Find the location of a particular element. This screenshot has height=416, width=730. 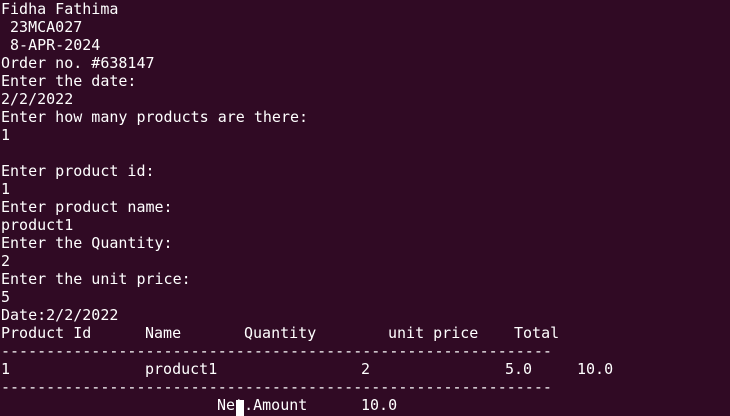

input-product-name: product1 is located at coordinates (37, 225).